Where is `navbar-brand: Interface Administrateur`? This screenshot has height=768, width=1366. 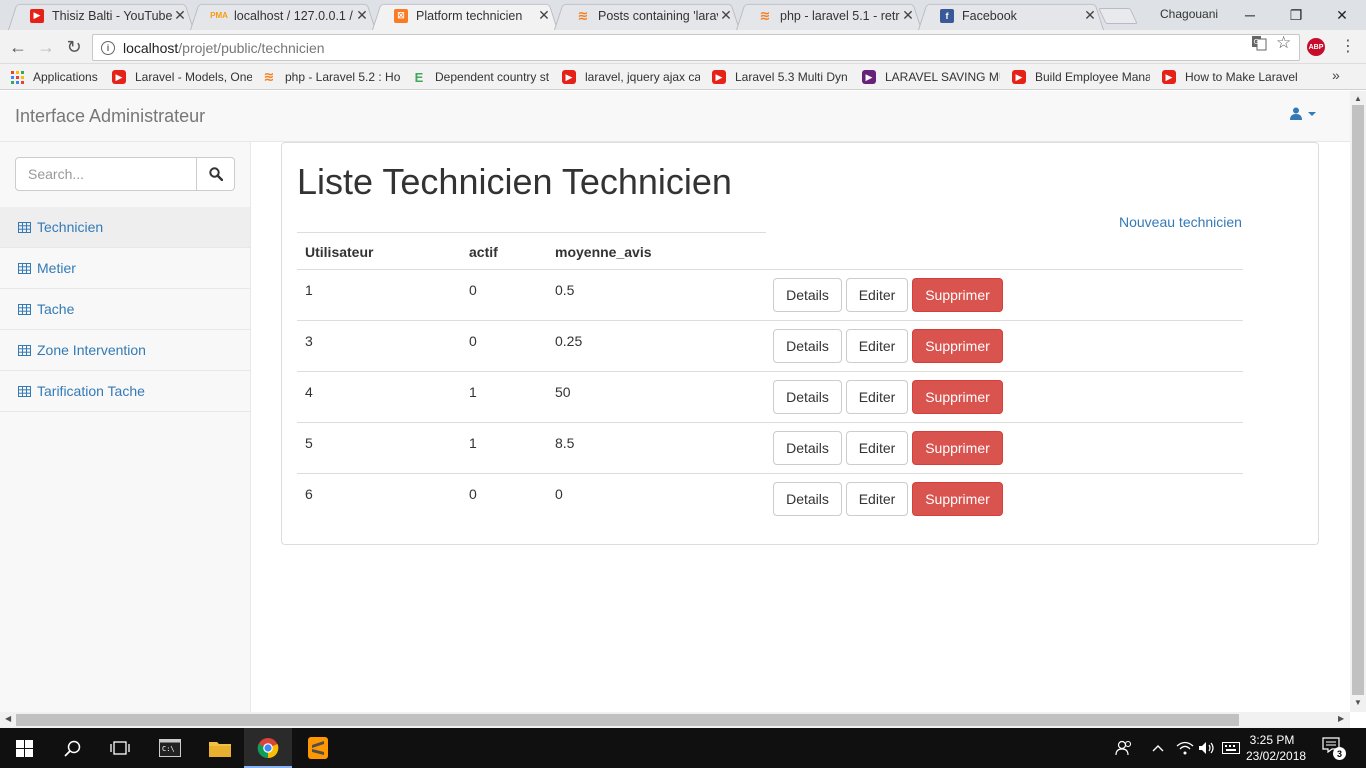
navbar-brand: Interface Administrateur is located at coordinates (110, 116).